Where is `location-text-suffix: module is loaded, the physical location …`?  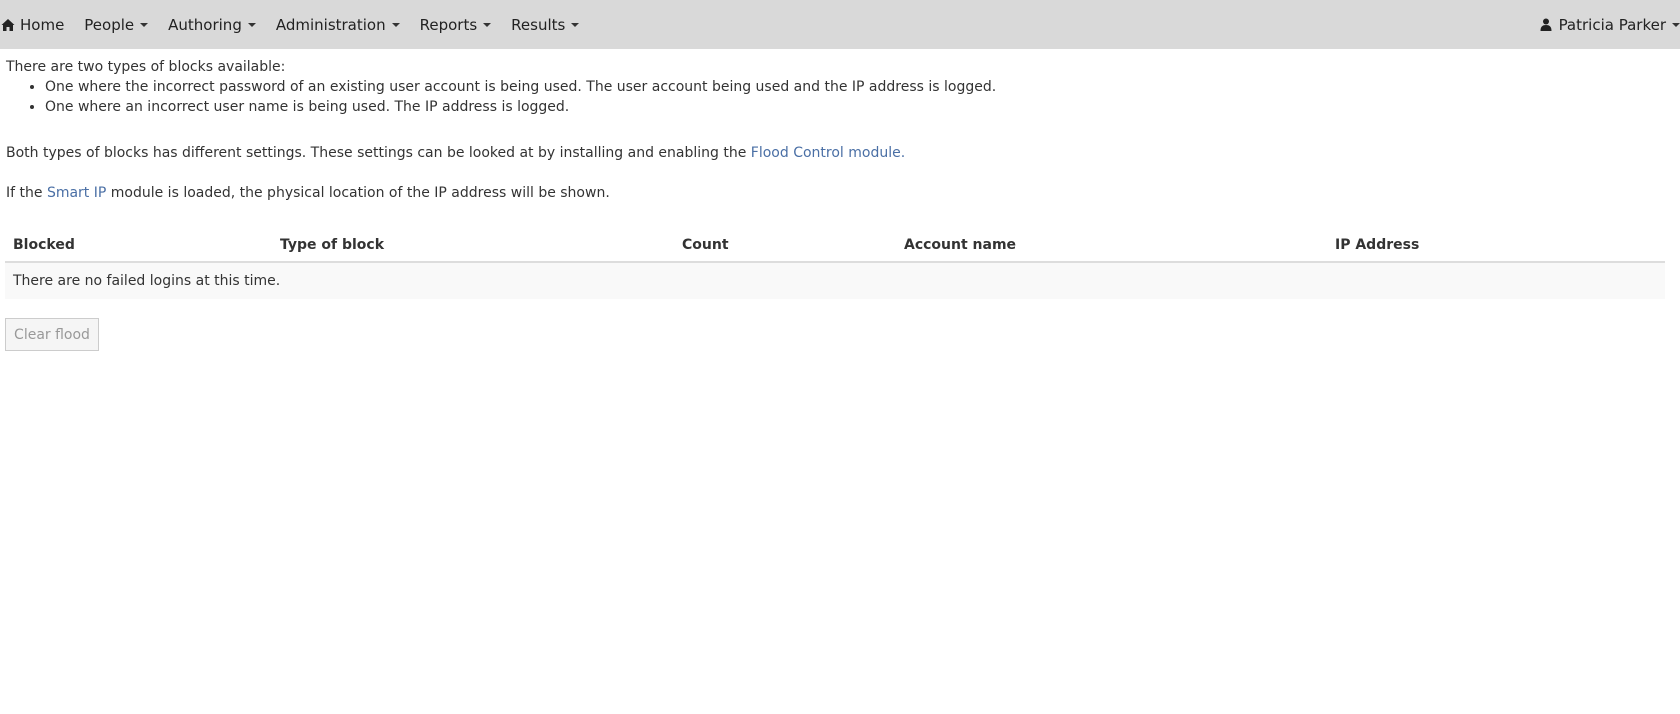
location-text-suffix: module is loaded, the physical location … is located at coordinates (358, 193).